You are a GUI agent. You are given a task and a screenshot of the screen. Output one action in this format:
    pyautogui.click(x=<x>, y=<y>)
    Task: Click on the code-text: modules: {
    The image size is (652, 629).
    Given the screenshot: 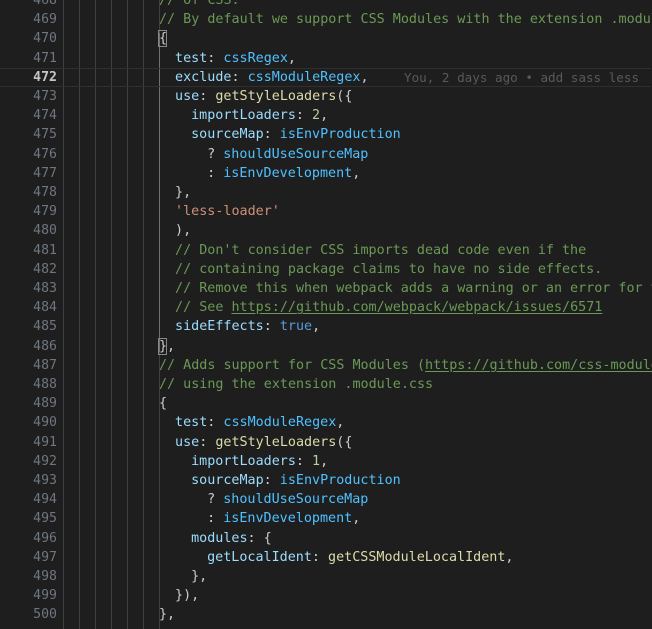 What is the action you would take?
    pyautogui.click(x=231, y=538)
    